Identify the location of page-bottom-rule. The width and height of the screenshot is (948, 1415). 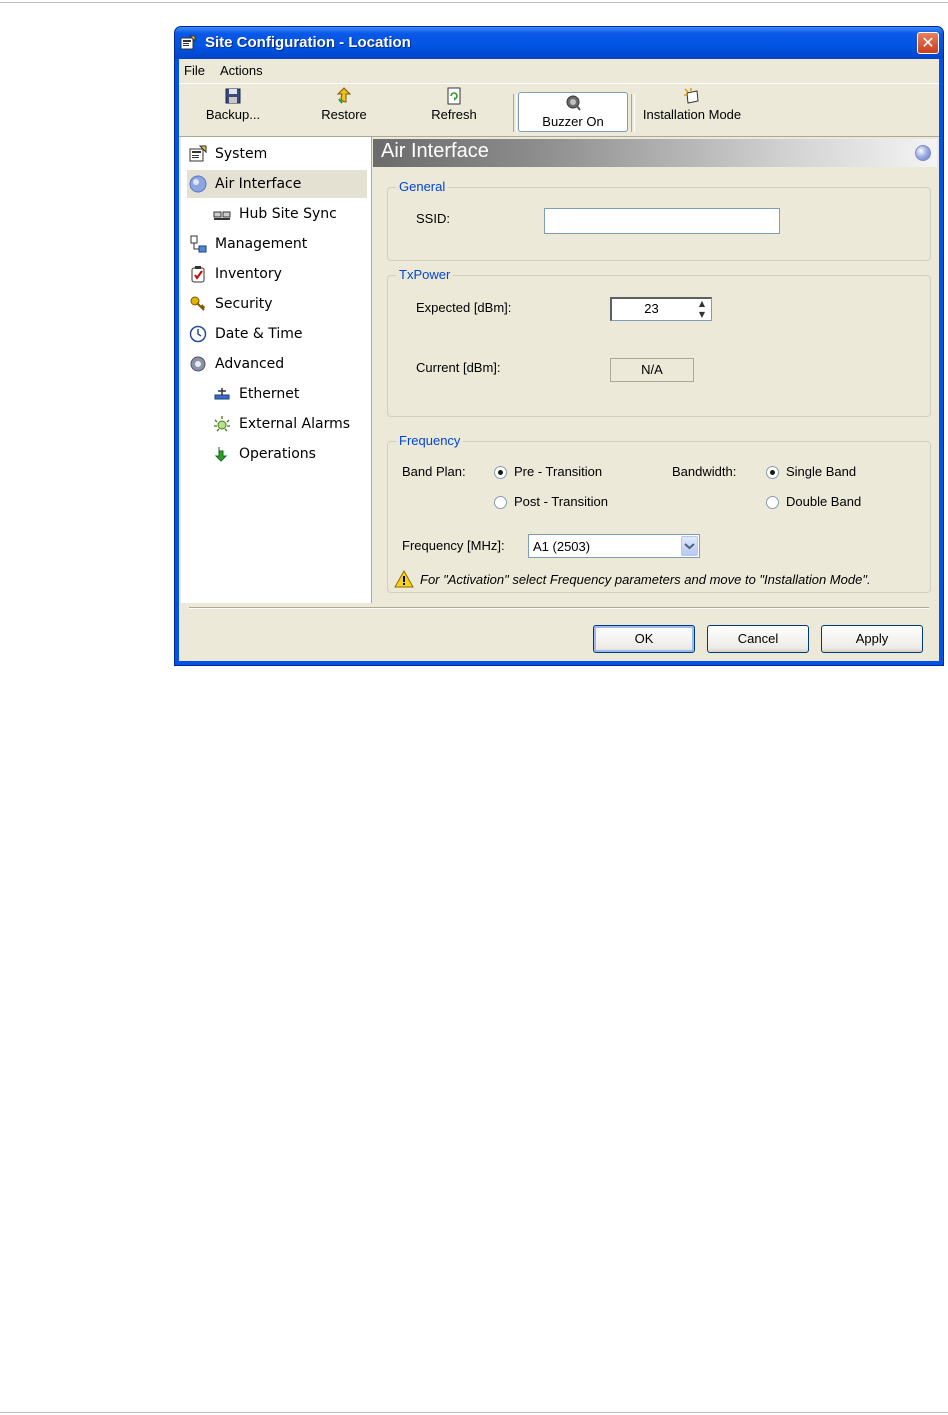
(474, 1412).